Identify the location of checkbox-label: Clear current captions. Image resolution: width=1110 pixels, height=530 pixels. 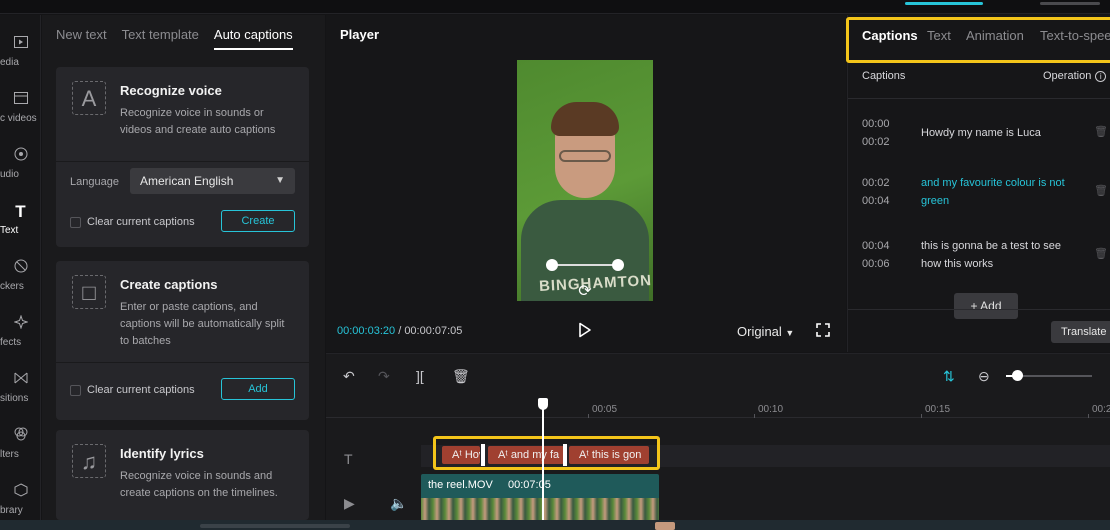
(141, 390).